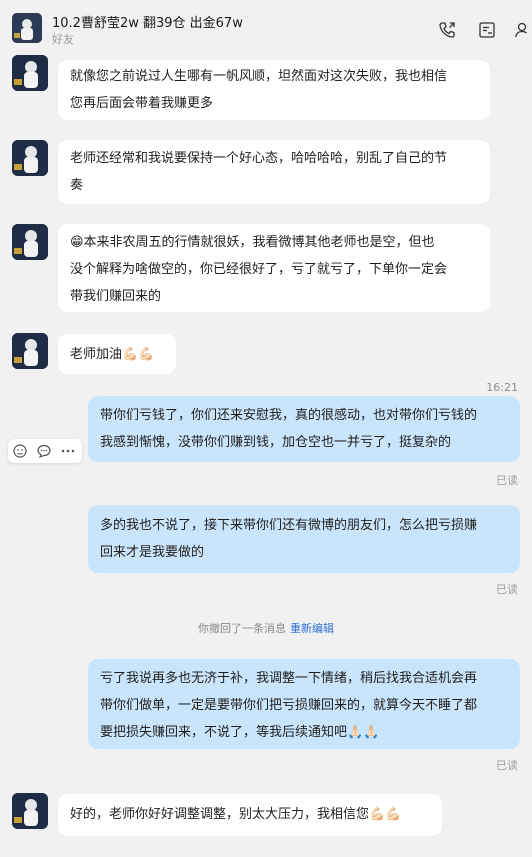 The height and width of the screenshot is (857, 532). I want to click on message-bubble: 好的，老师你好好调整调整，别太大压力，我相信您💪🏻💪🏻, so click(250, 815).